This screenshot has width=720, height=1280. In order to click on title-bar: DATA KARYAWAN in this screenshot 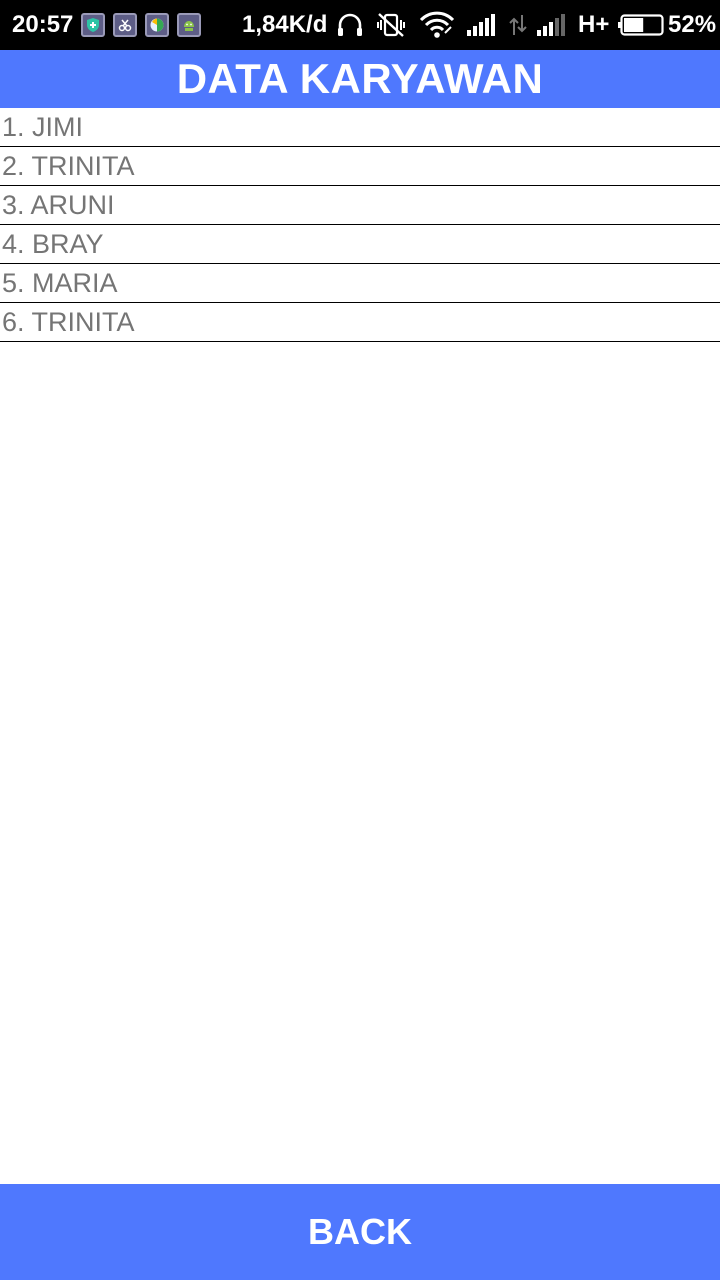, I will do `click(360, 79)`.